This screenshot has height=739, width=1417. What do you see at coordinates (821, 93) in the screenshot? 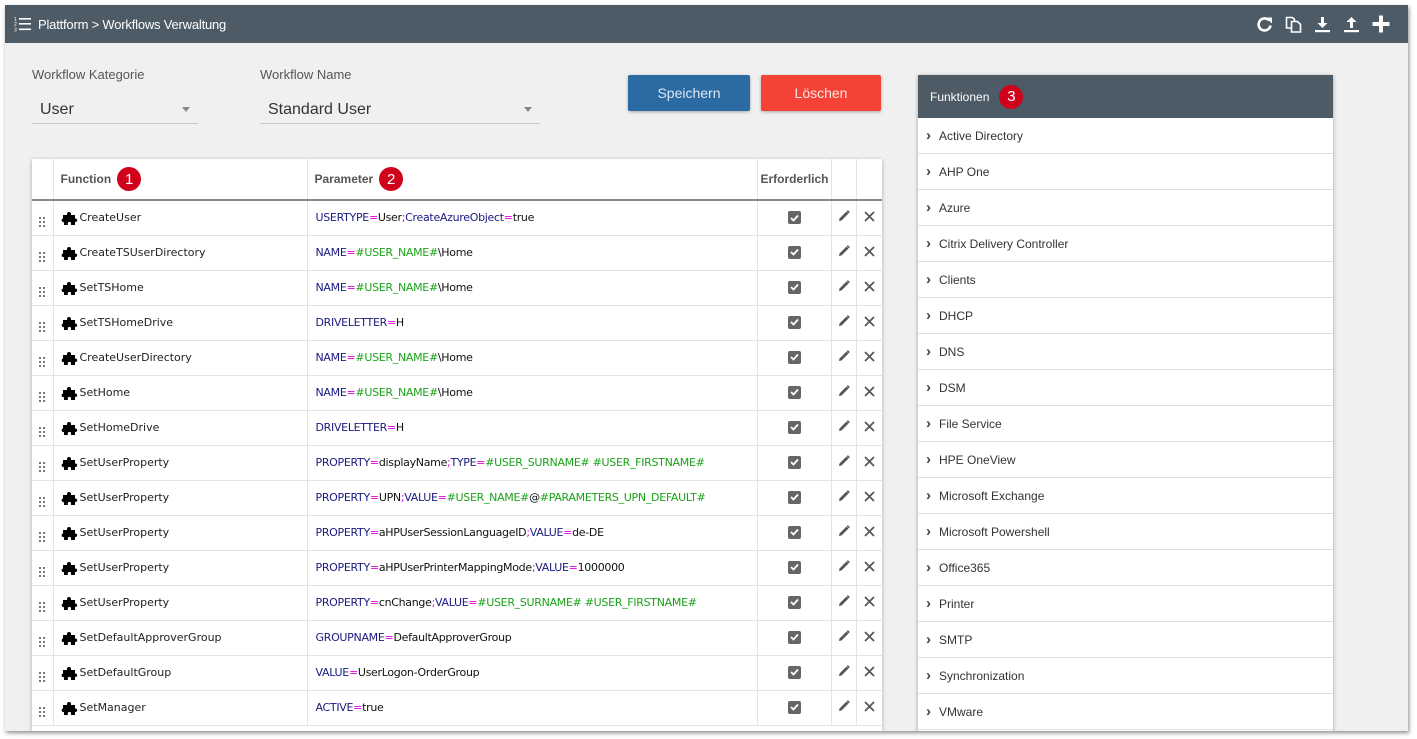
I see `delete-button: Löschen` at bounding box center [821, 93].